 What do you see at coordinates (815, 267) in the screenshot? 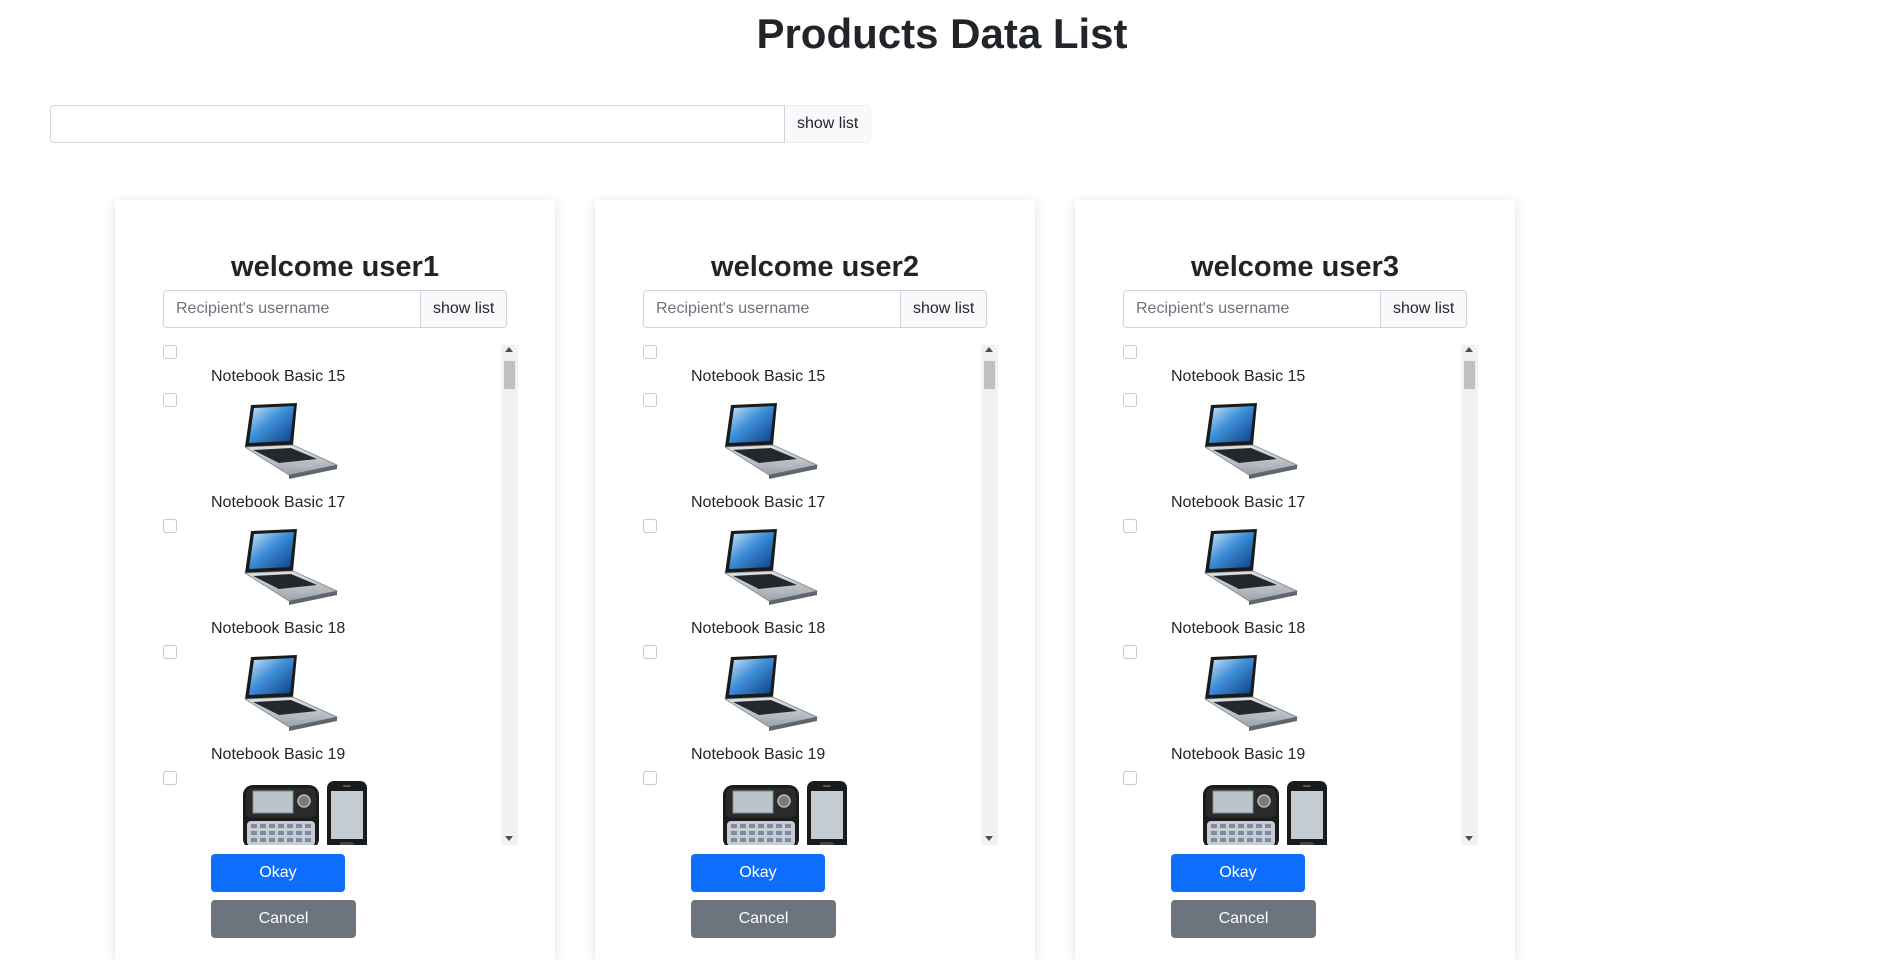
I see `card-title: welcome user2` at bounding box center [815, 267].